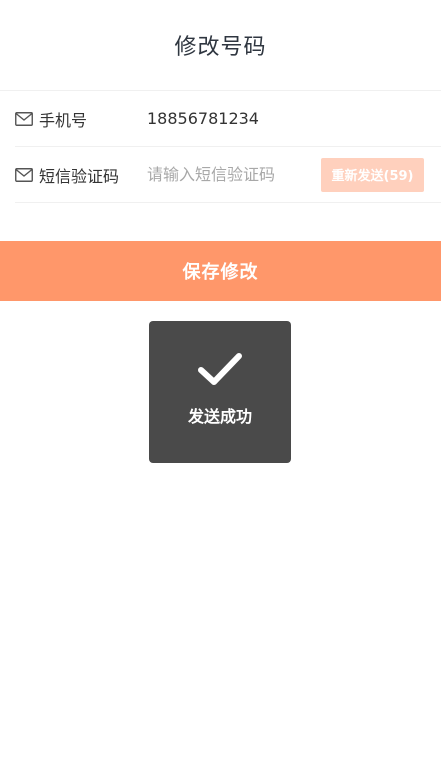 The width and height of the screenshot is (441, 778). I want to click on sms-code-row: 短信验证码 重新发送(59), so click(228, 175).